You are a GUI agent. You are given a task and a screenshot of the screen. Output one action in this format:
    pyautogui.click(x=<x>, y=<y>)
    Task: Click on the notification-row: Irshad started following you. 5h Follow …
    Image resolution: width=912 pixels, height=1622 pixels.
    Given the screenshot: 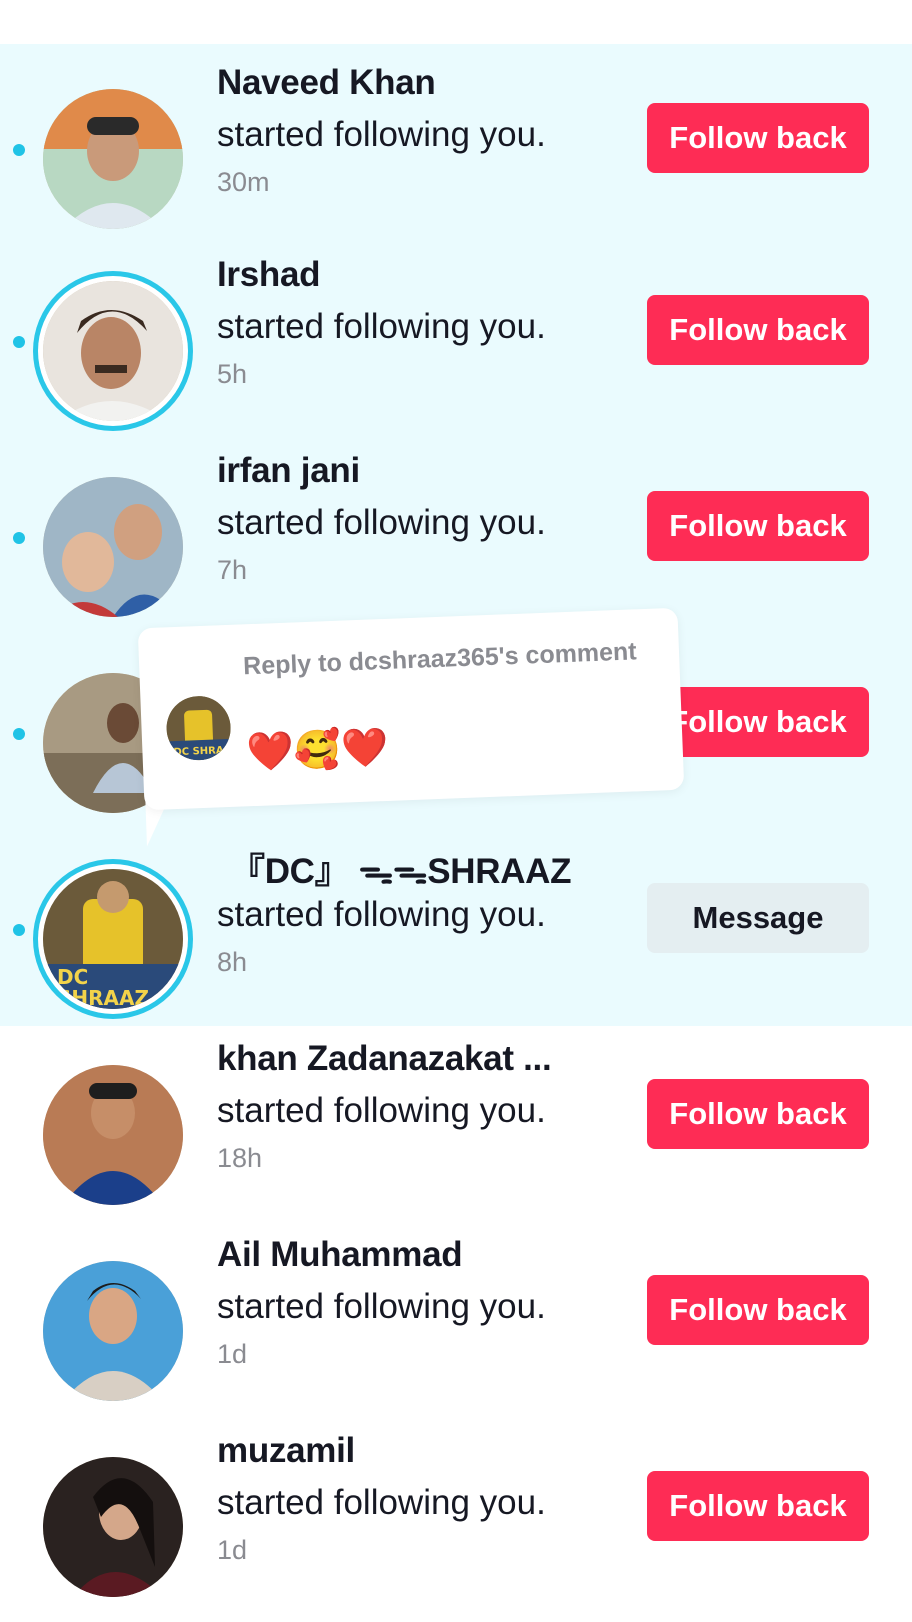 What is the action you would take?
    pyautogui.click(x=456, y=348)
    